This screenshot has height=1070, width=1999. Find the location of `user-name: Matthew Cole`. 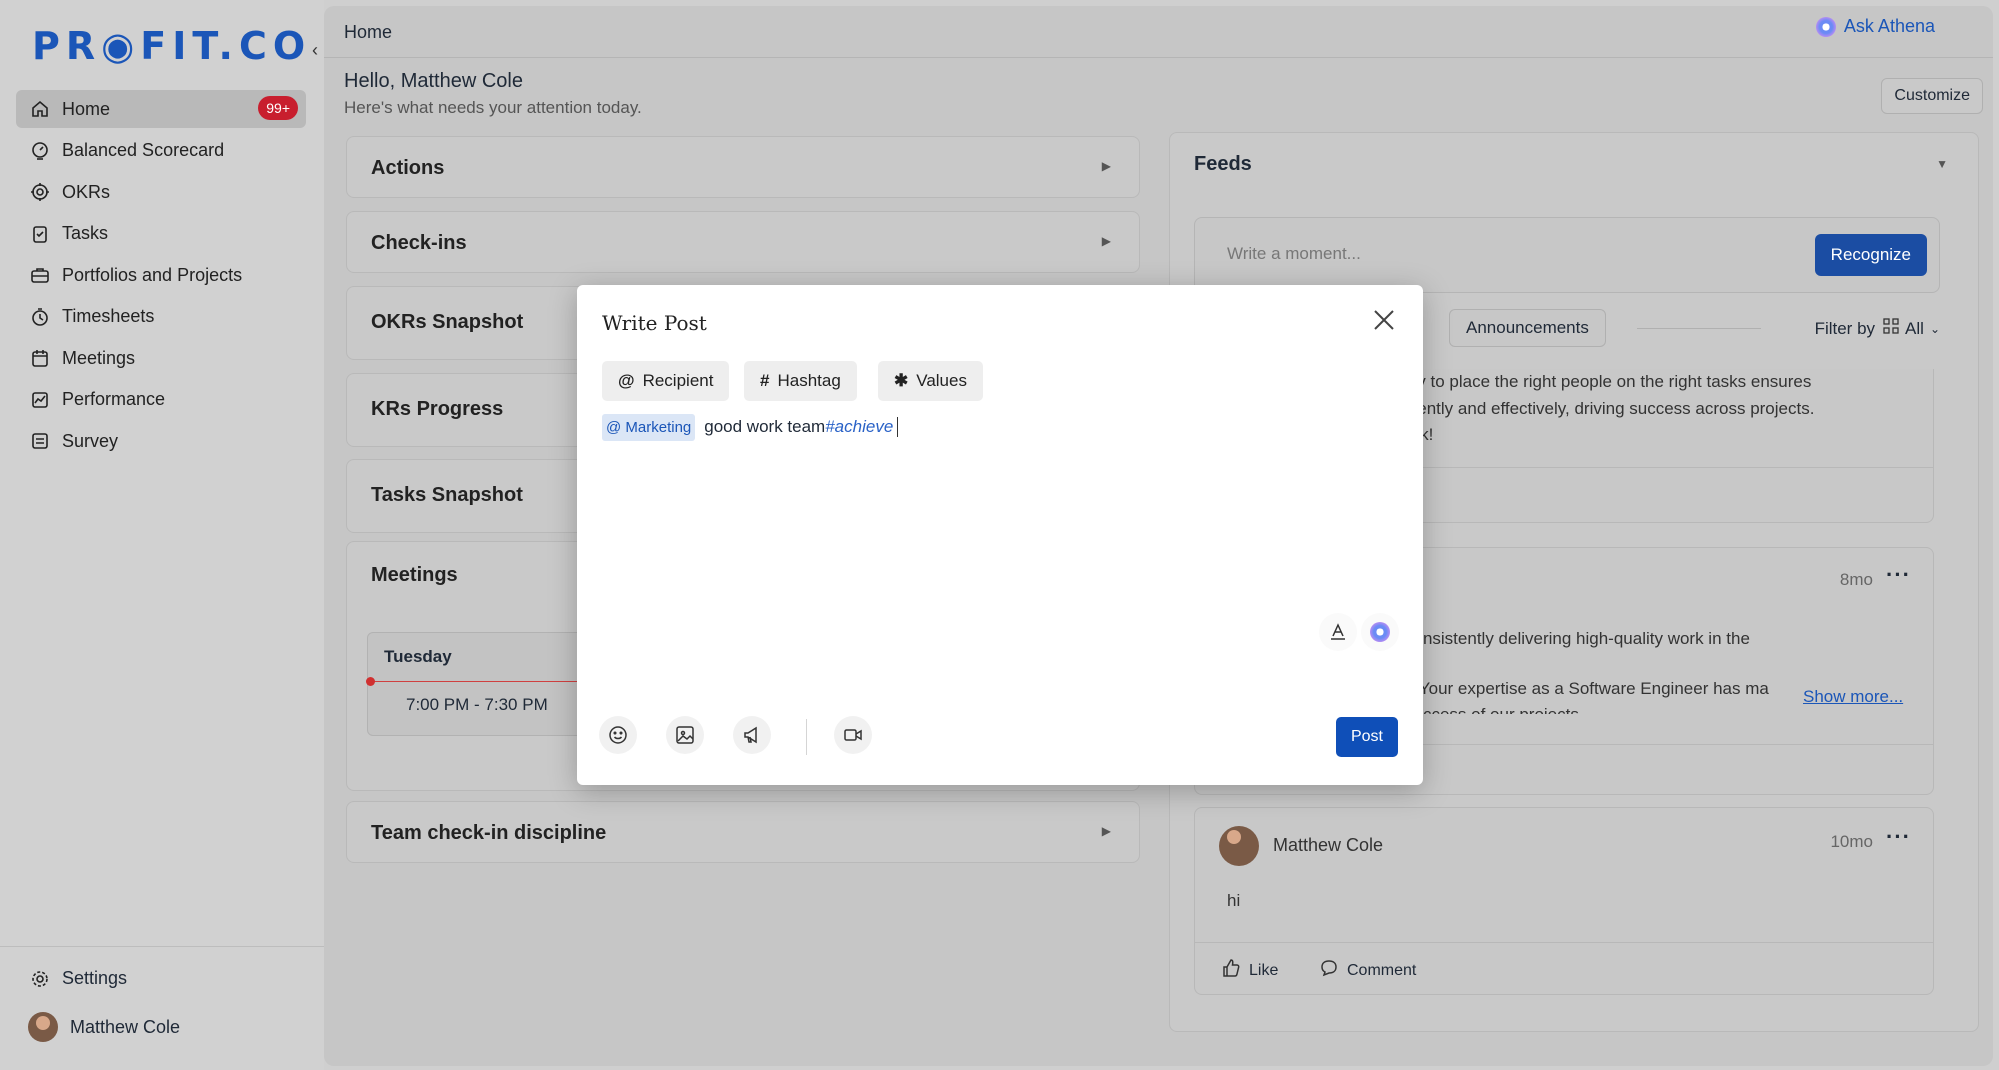

user-name: Matthew Cole is located at coordinates (125, 1026).